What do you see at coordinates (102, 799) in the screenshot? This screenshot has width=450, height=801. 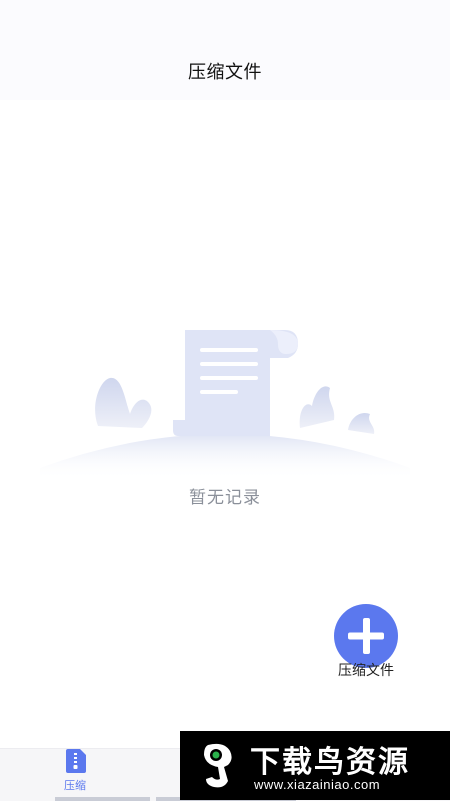 I see `nav-divider` at bounding box center [102, 799].